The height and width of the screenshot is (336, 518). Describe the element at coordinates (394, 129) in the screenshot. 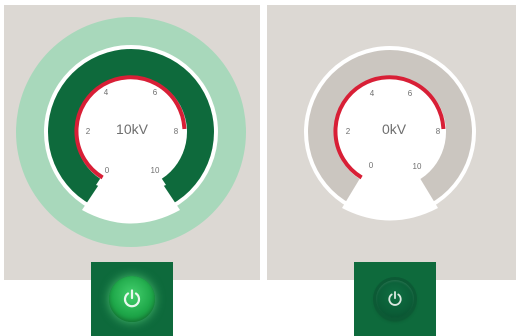

I see `voltage-readout: 0kV` at that location.